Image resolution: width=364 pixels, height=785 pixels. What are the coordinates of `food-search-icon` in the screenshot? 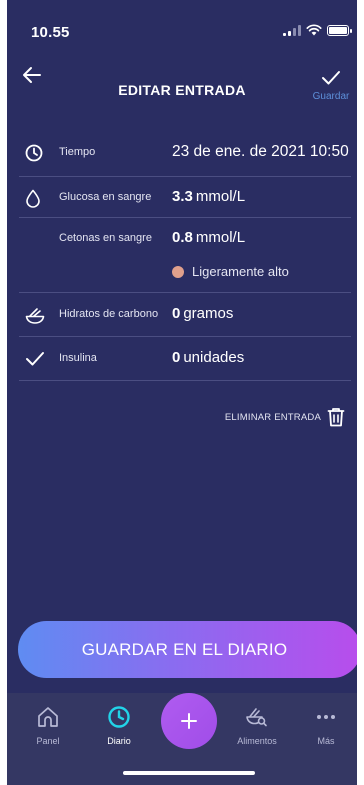 It's located at (256, 717).